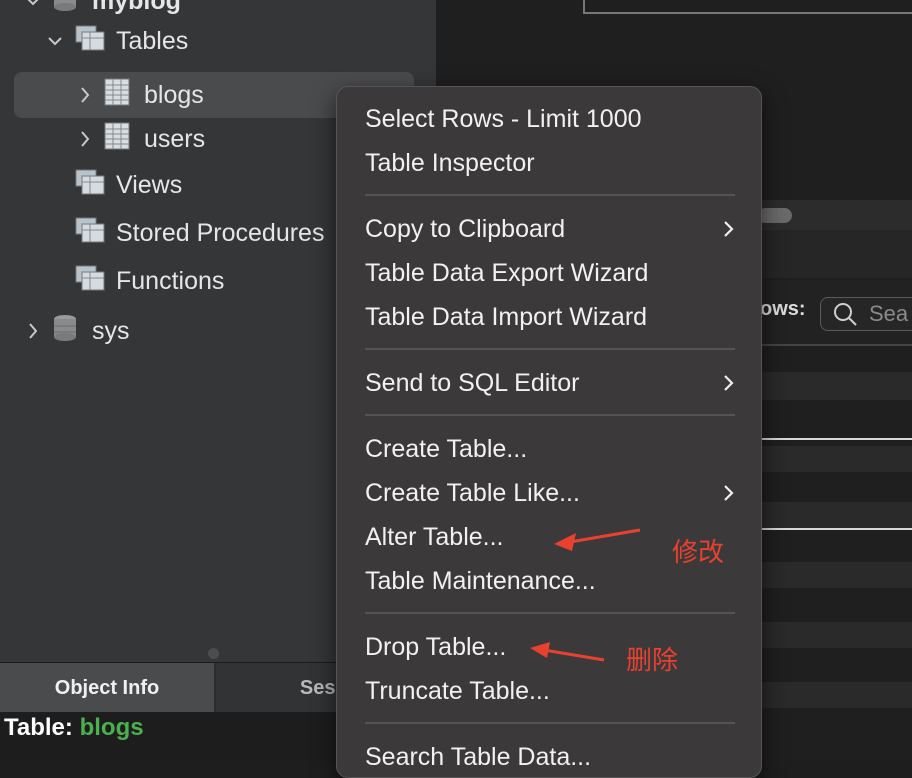 This screenshot has height=778, width=912. What do you see at coordinates (450, 163) in the screenshot?
I see `menu-label: Table Inspector` at bounding box center [450, 163].